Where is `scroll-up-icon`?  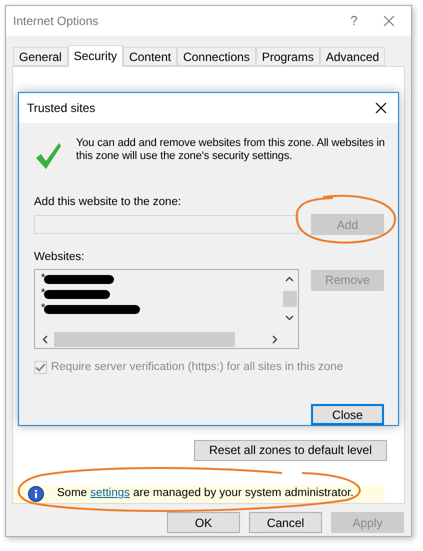 scroll-up-icon is located at coordinates (289, 279).